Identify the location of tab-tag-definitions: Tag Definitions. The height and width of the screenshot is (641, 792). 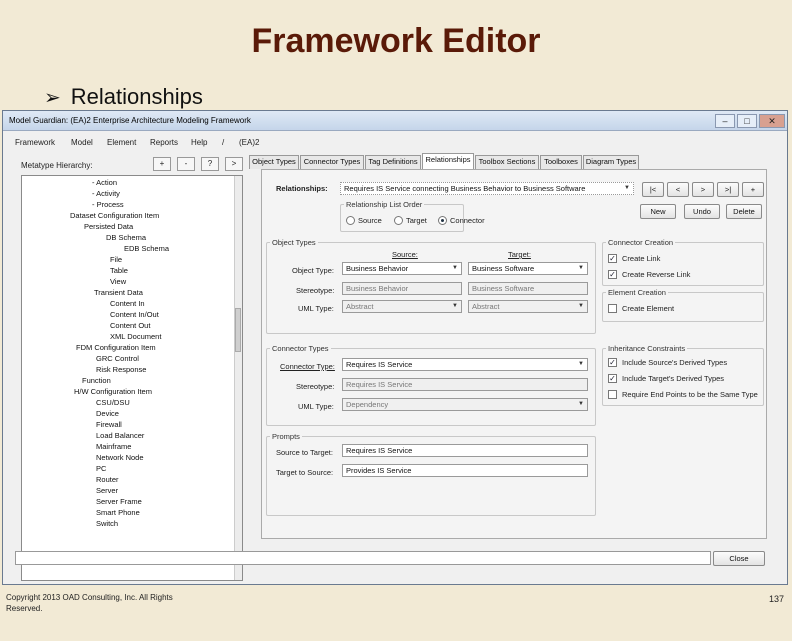
(393, 162).